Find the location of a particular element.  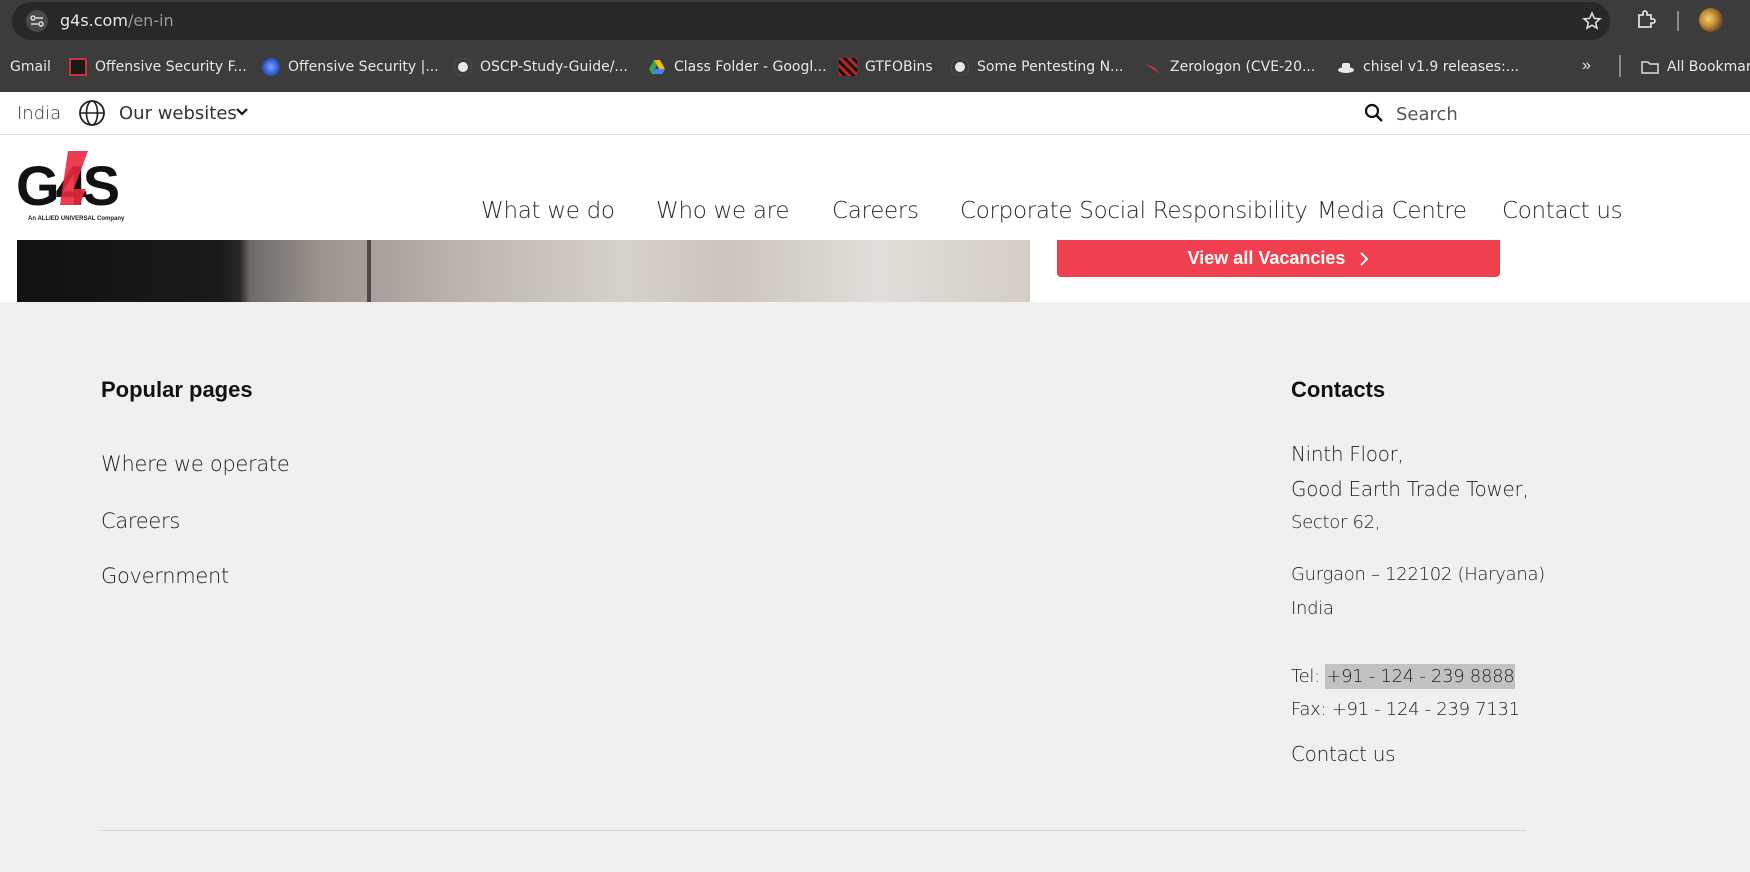

browser-toolbar: g4s.com/en-in is located at coordinates (875, 20).